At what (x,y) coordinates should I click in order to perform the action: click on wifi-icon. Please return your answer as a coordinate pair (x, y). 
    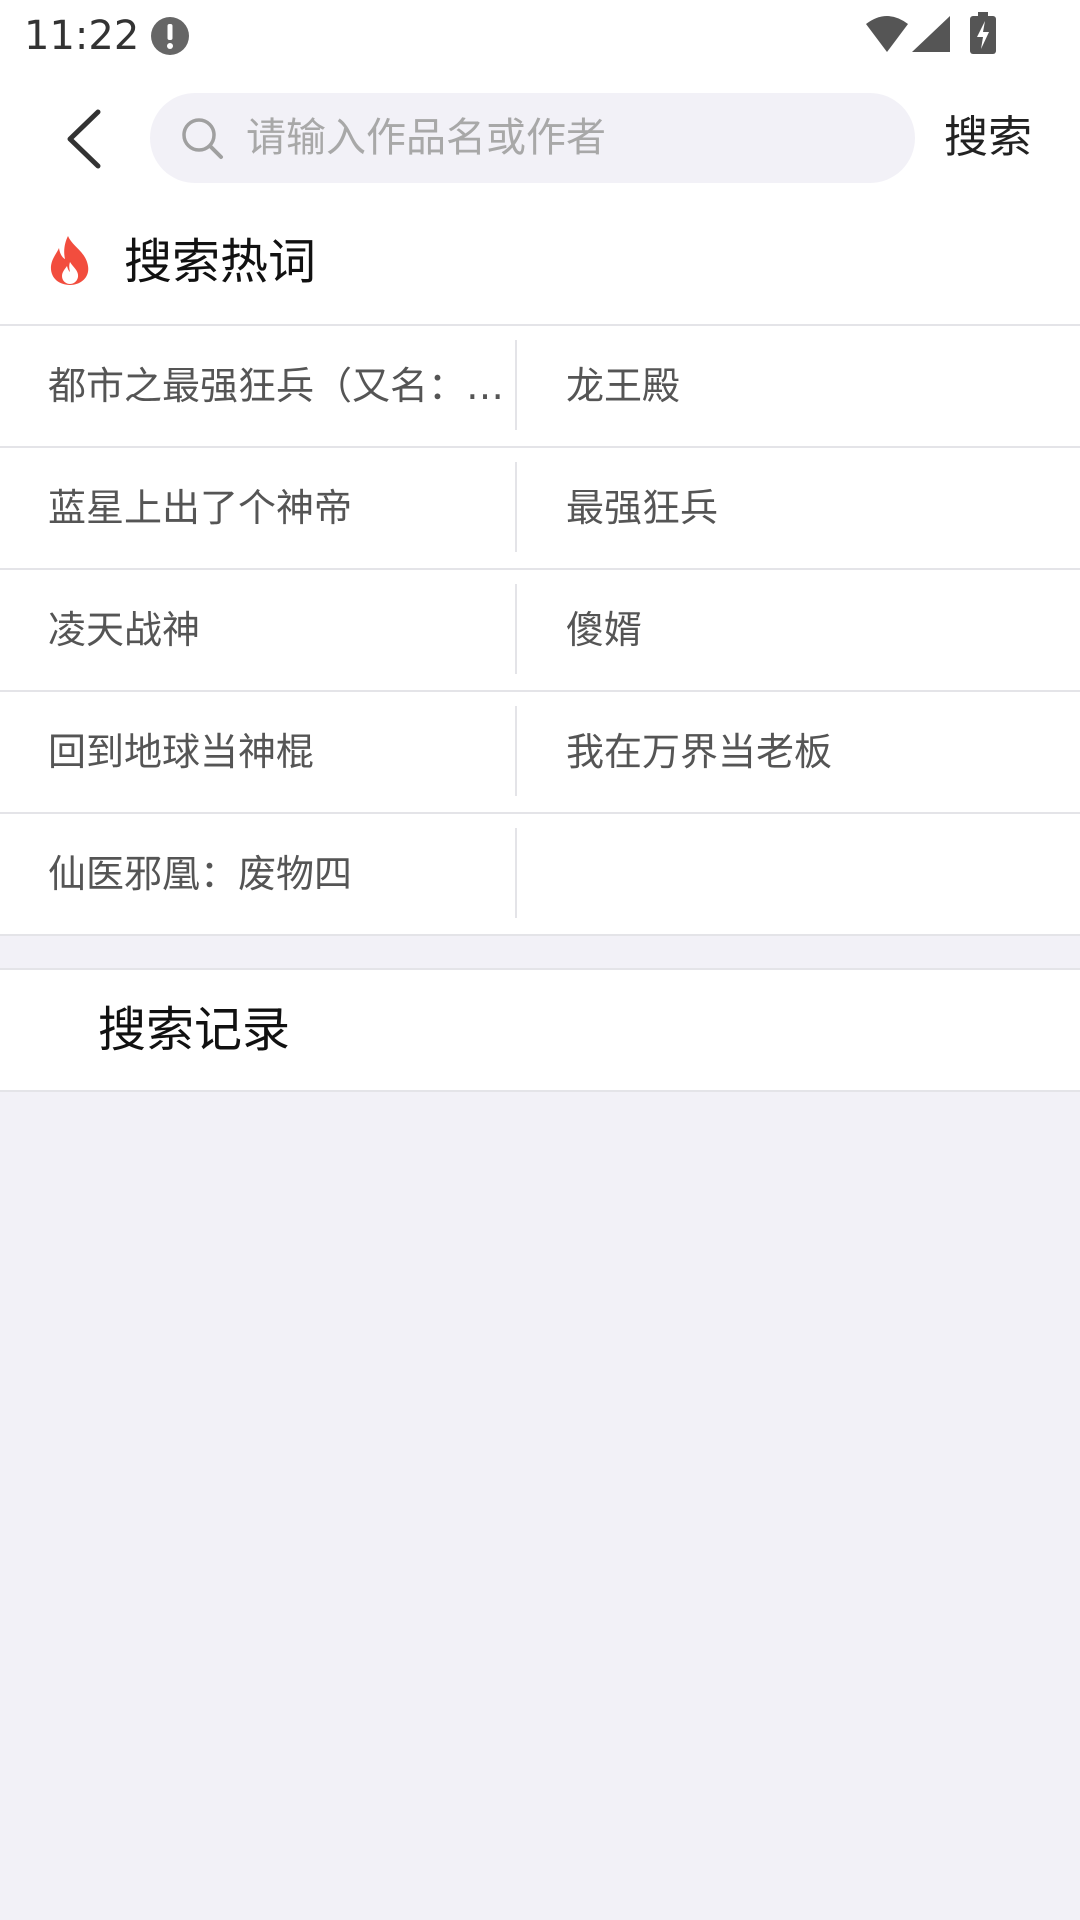
    Looking at the image, I should click on (887, 34).